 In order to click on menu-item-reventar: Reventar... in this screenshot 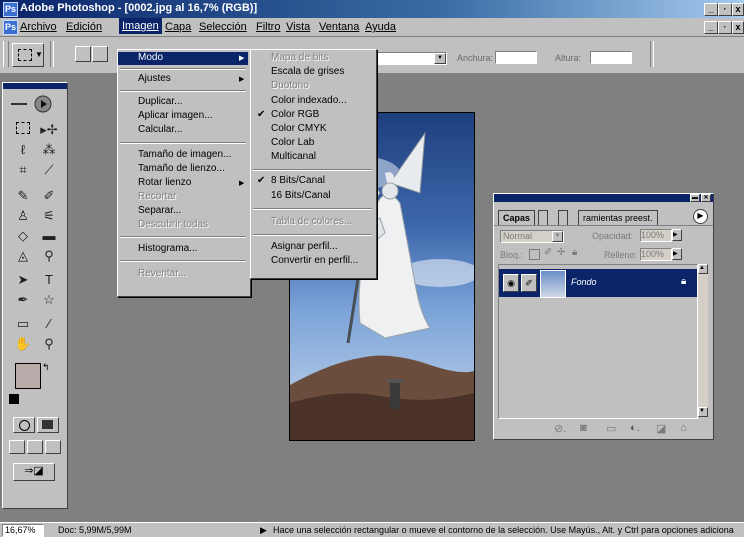, I will do `click(183, 274)`.